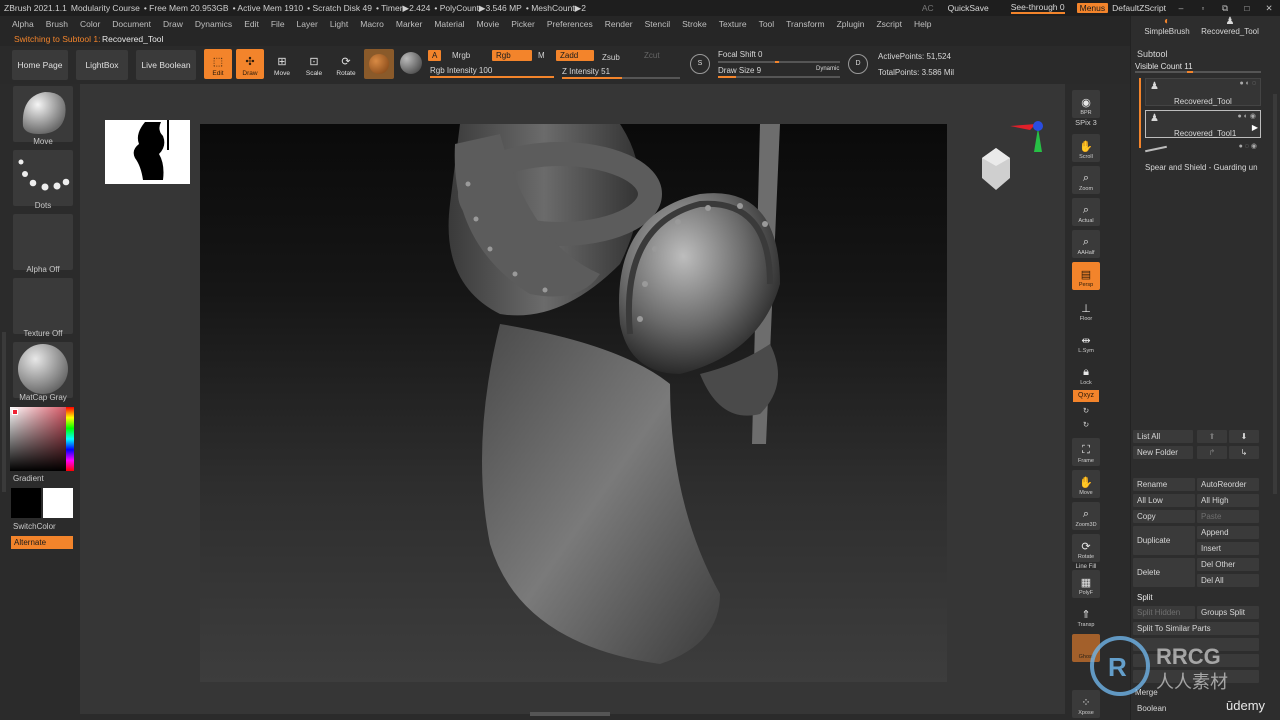 Image resolution: width=1280 pixels, height=720 pixels. Describe the element at coordinates (1203, 124) in the screenshot. I see `subtool-item-2: ♟ ● ◐ ◉ ▶ Recovered_Tool1` at that location.